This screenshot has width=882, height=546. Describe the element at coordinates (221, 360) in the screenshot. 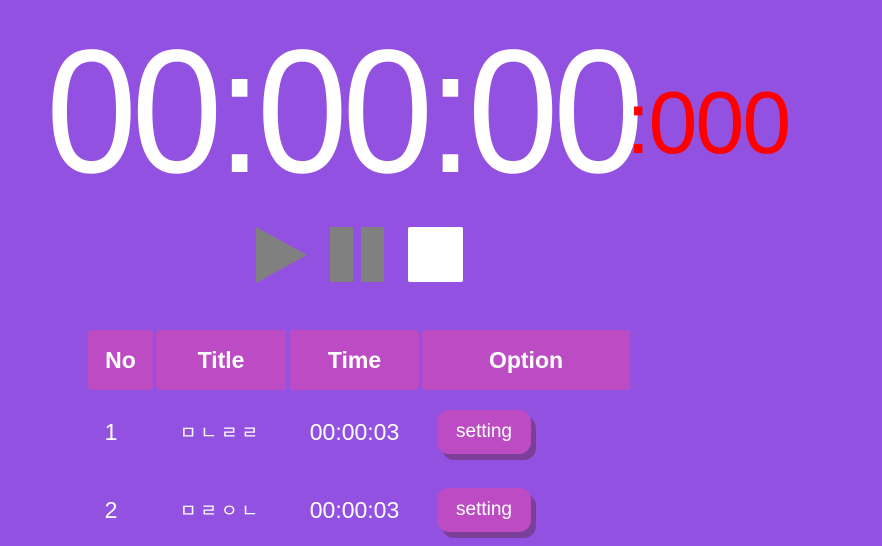

I see `header-title: Title` at that location.